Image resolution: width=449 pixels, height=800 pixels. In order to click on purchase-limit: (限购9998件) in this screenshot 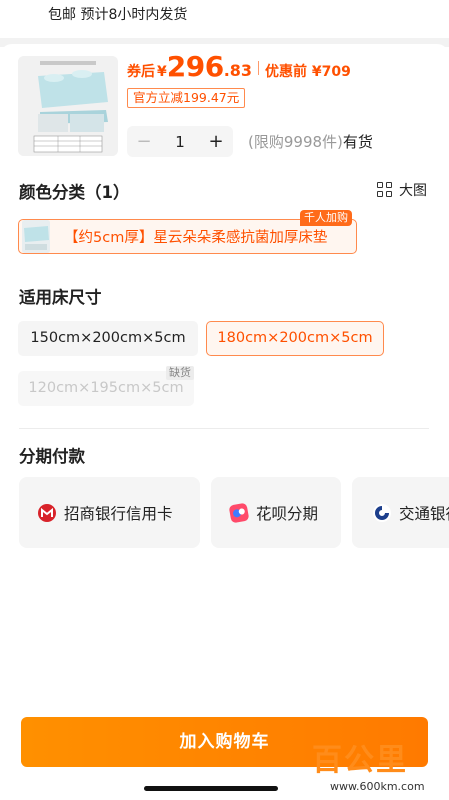, I will do `click(295, 142)`.